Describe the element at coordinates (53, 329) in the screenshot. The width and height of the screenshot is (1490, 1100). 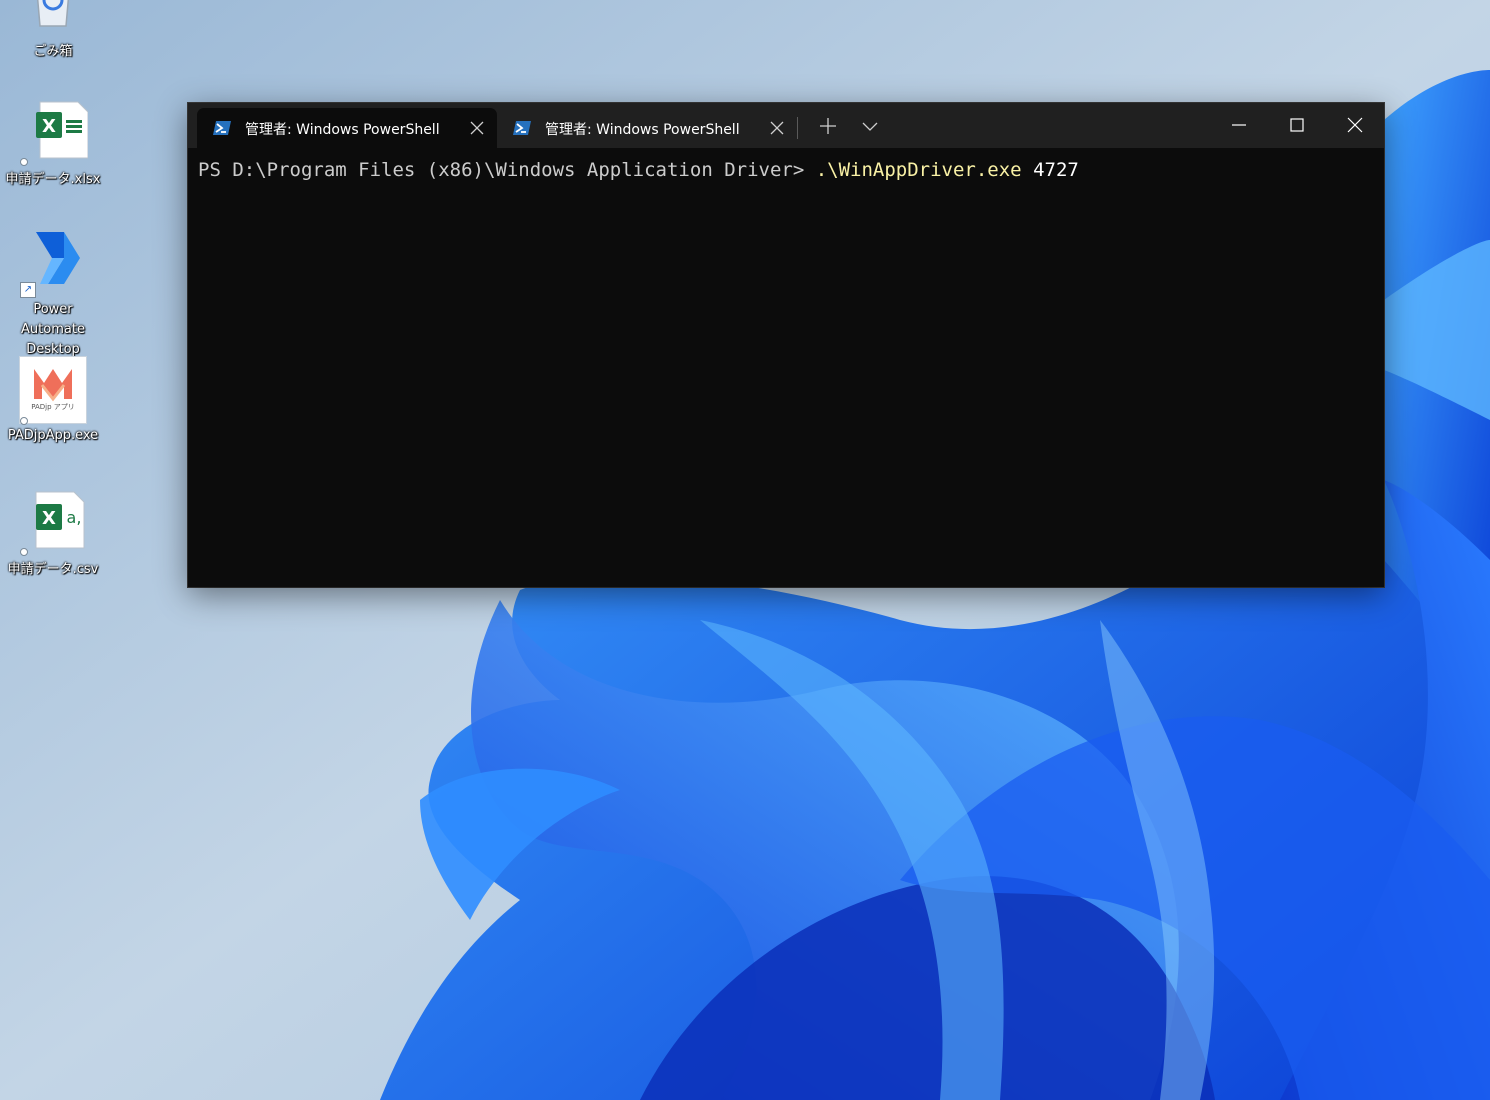
I see `desktop-icon-label: Power Automate Desktop` at that location.